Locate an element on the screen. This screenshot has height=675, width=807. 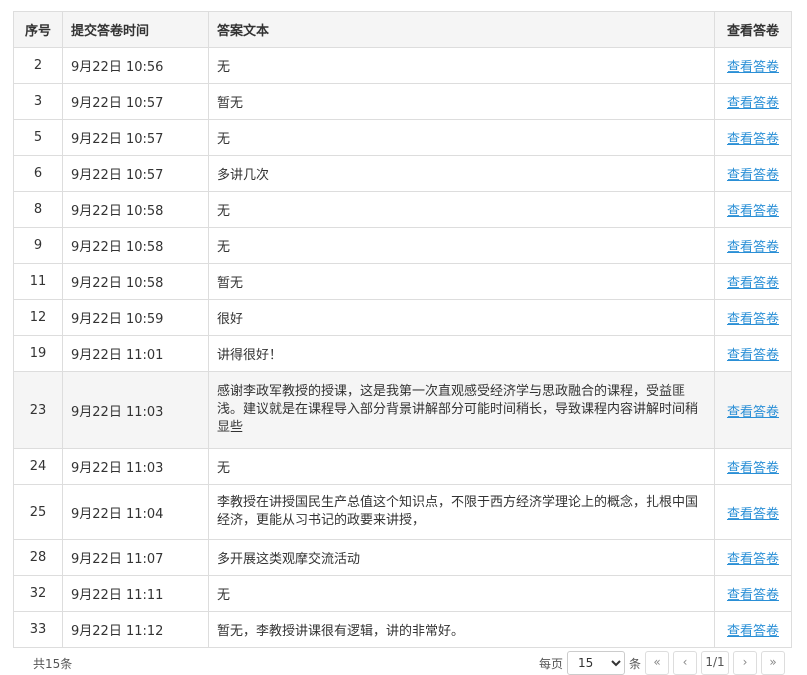
table-row: 24 9月22日 11:03 无 查看答卷 is located at coordinates (402, 466).